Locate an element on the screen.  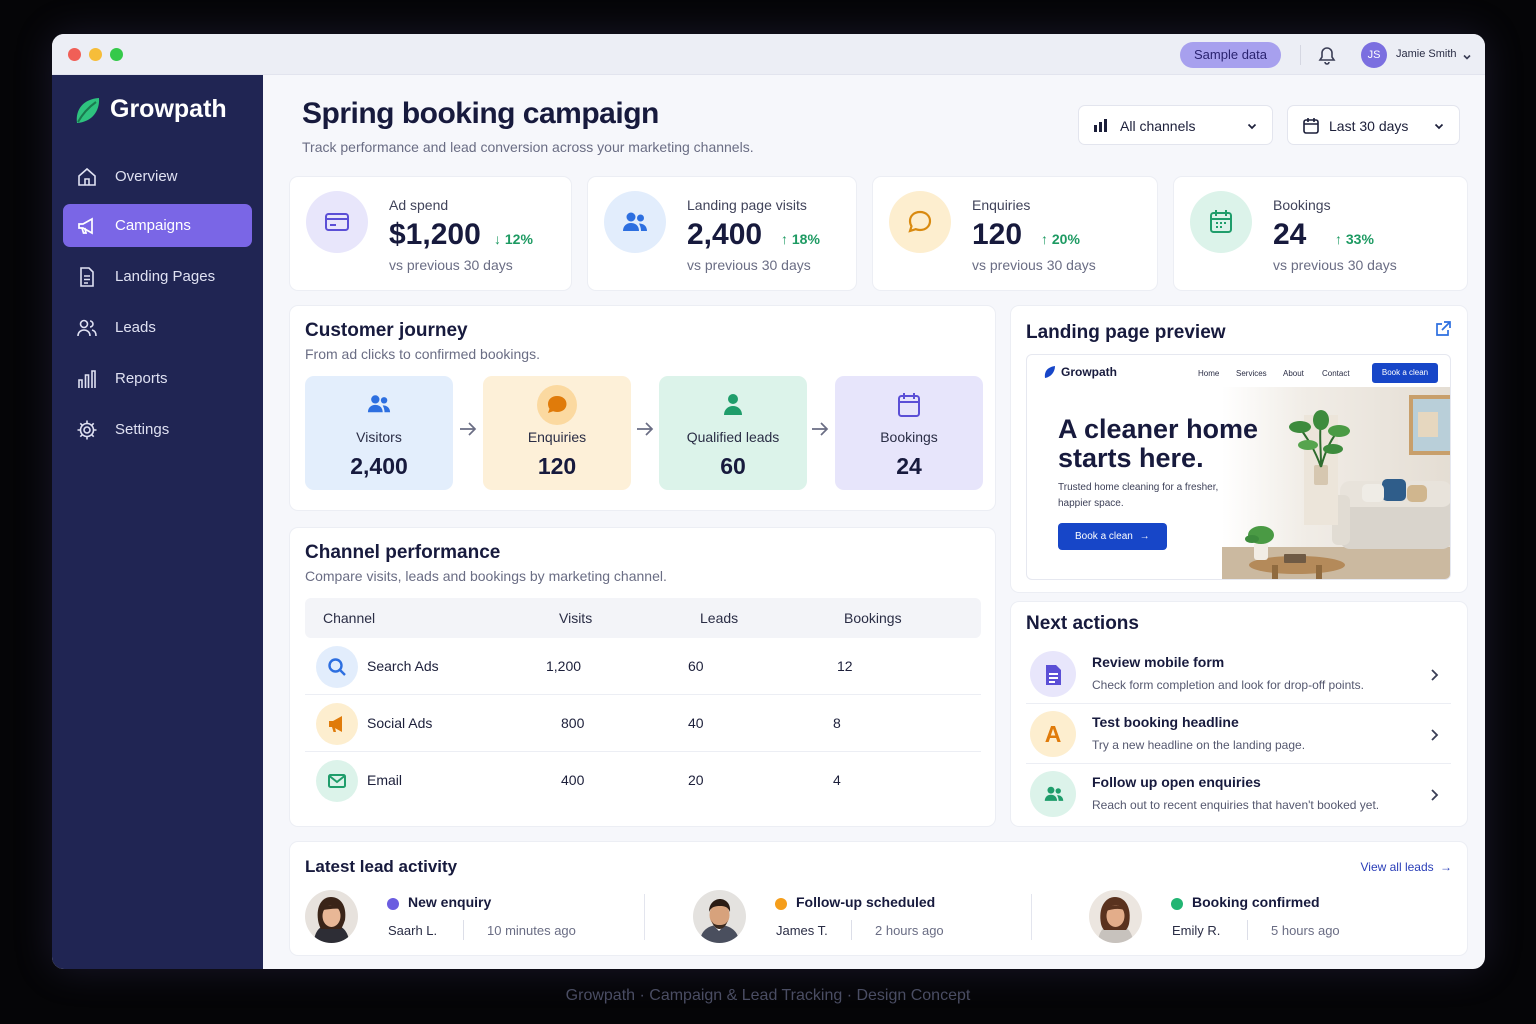
stage-value: 2,400 is located at coordinates (379, 466).